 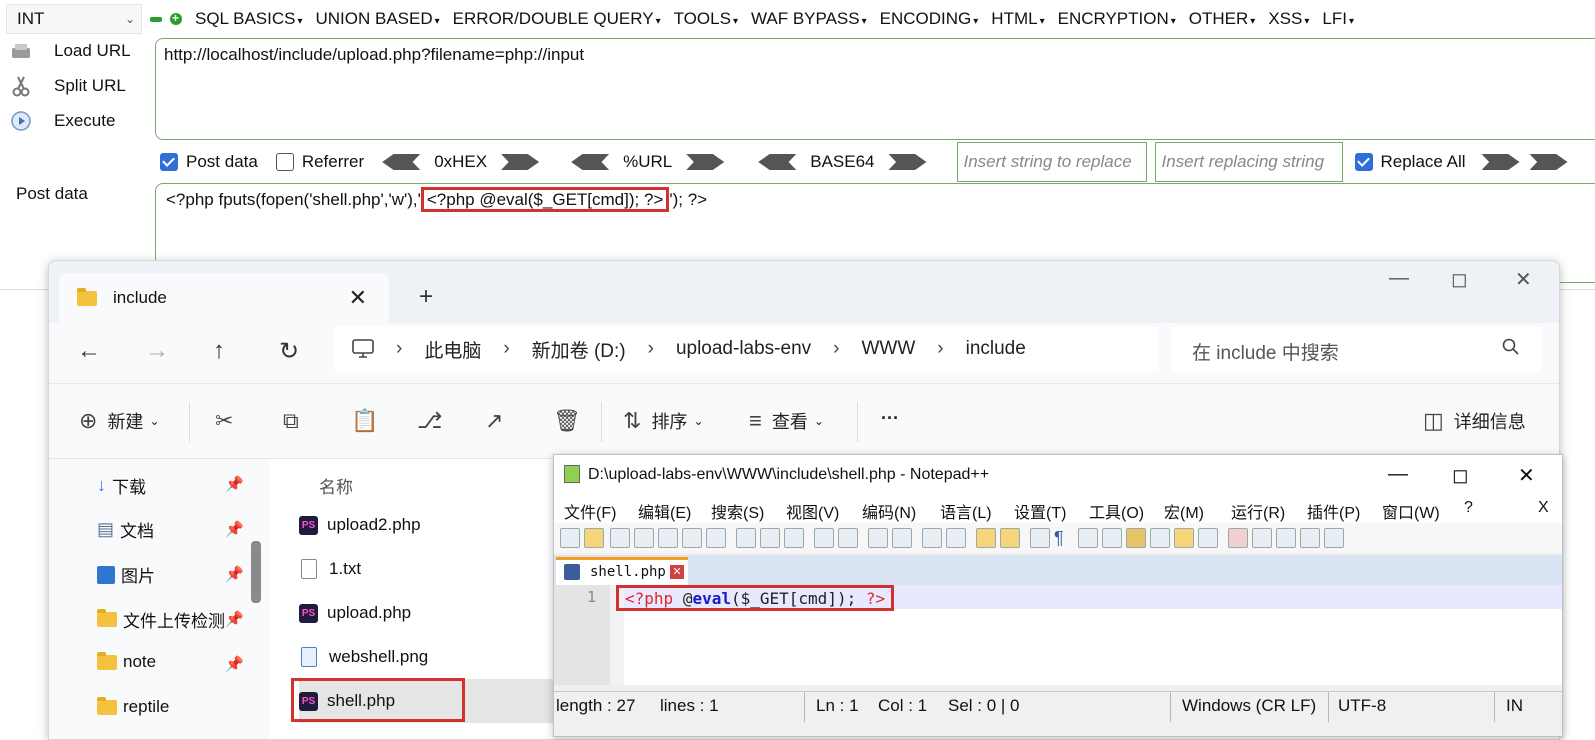 I want to click on more-options-button: ···, so click(x=890, y=418).